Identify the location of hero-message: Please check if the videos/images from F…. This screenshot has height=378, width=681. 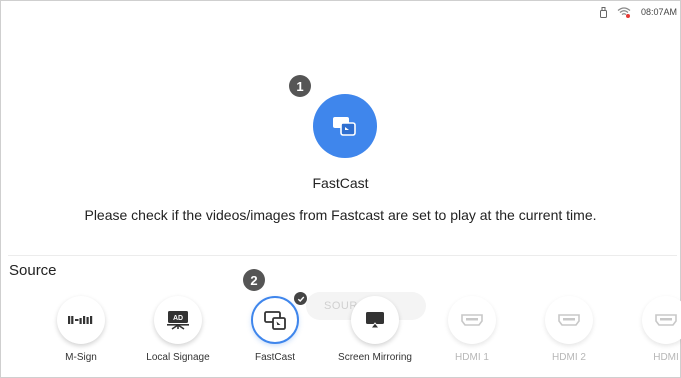
(340, 215).